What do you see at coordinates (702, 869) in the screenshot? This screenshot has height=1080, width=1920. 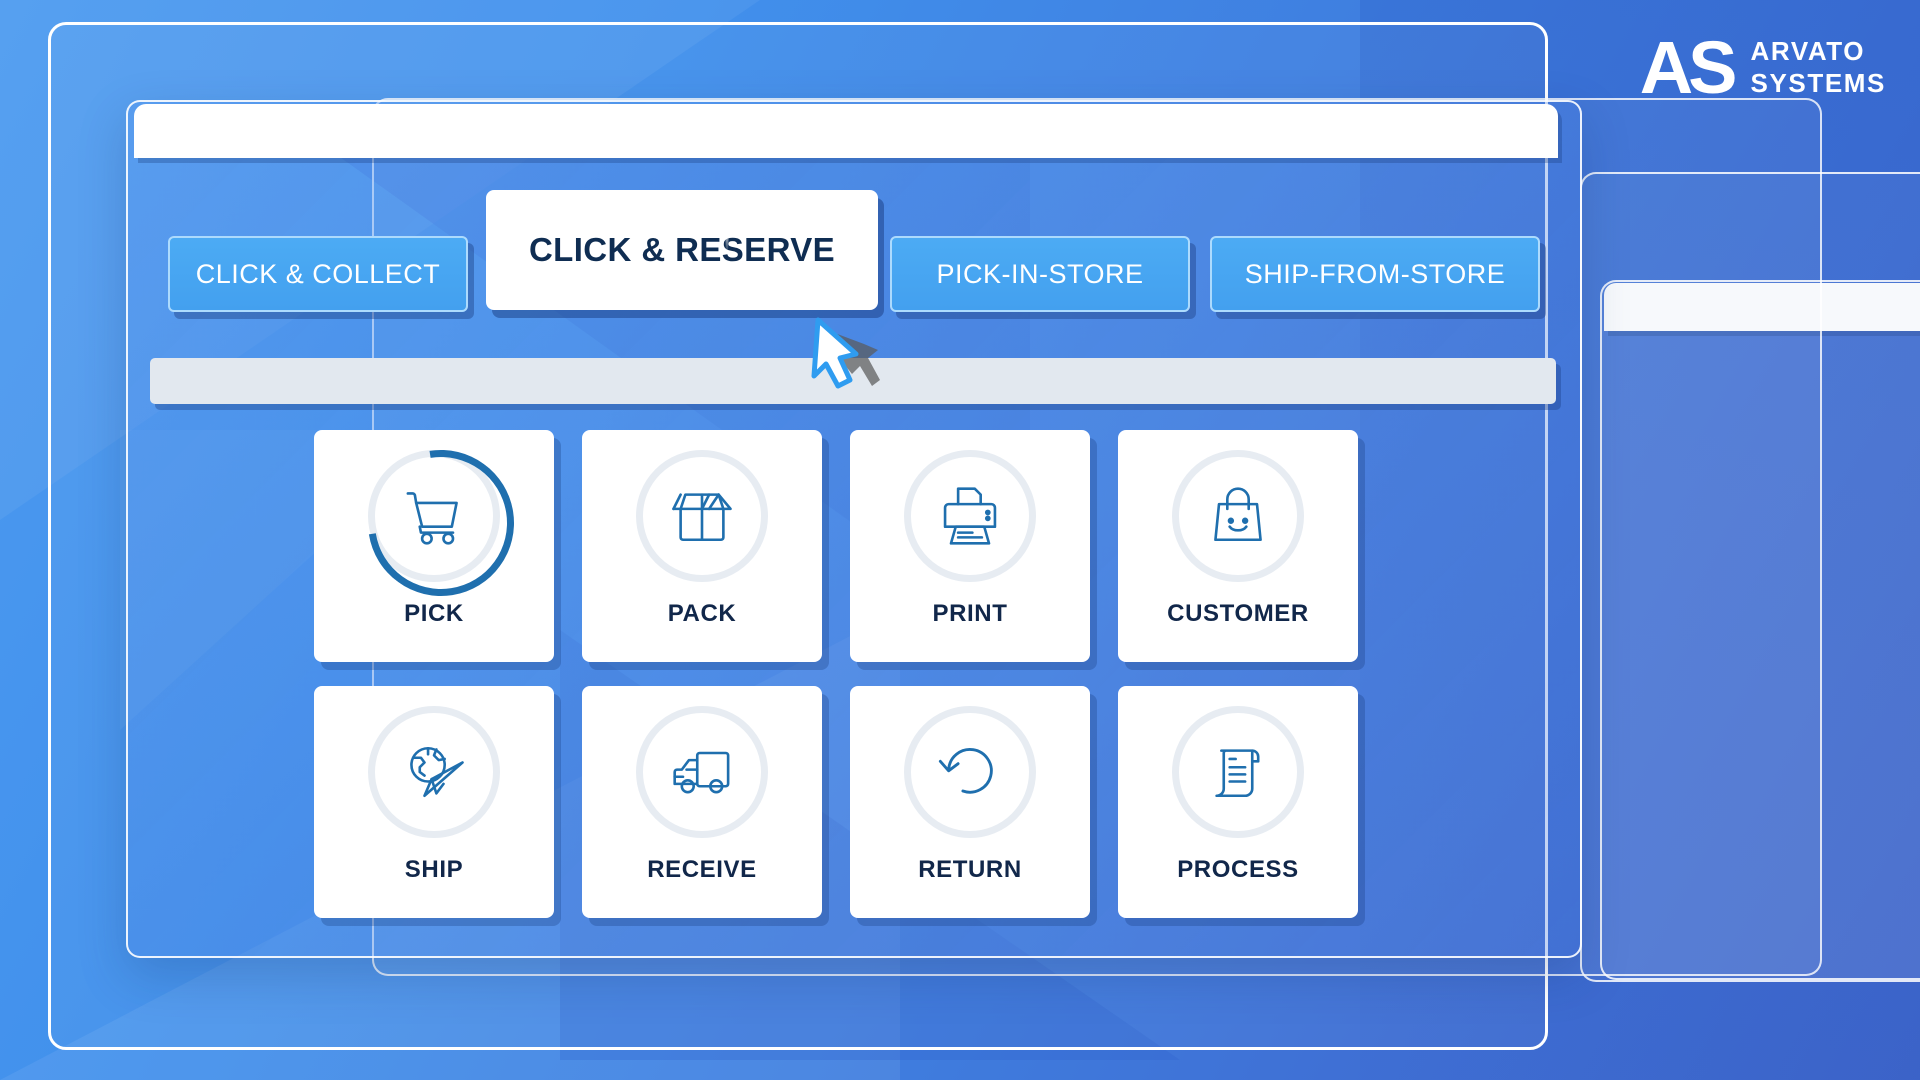 I see `tile-label: RECEIVE` at bounding box center [702, 869].